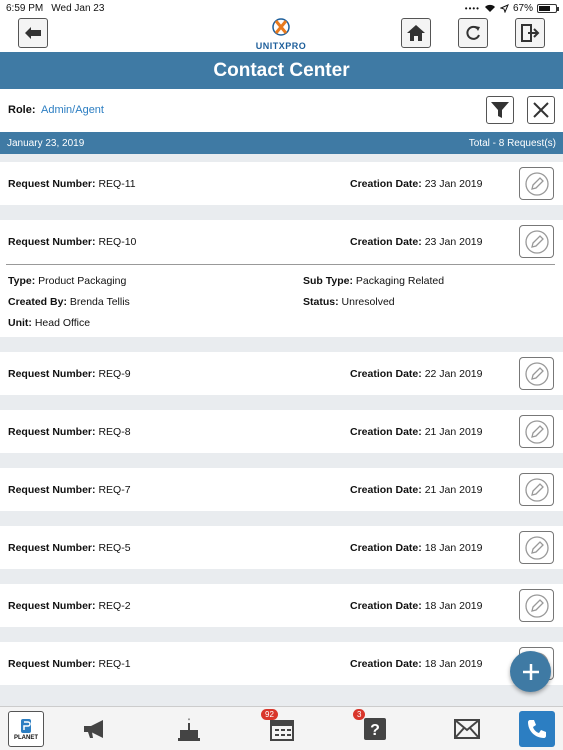 Image resolution: width=563 pixels, height=750 pixels. I want to click on add-request-button, so click(530, 671).